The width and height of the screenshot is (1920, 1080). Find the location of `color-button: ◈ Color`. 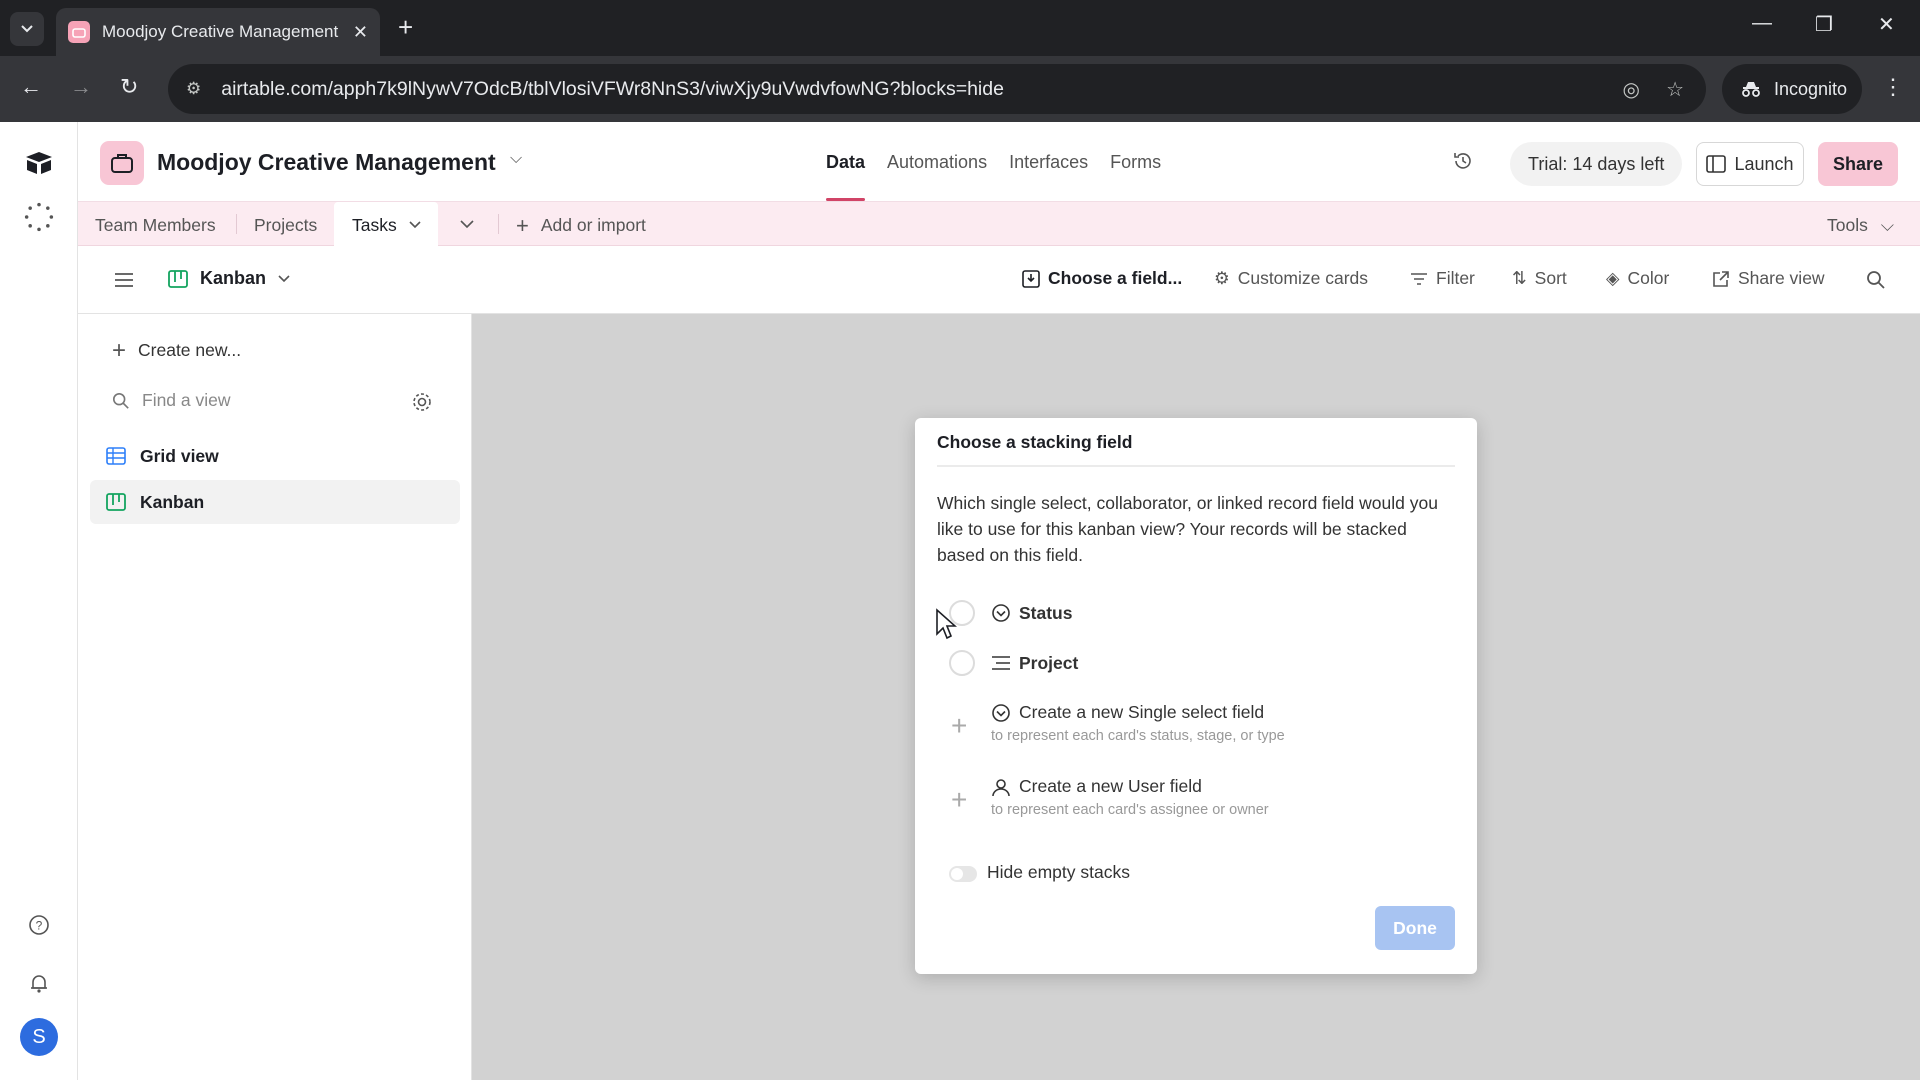

color-button: ◈ Color is located at coordinates (1637, 278).